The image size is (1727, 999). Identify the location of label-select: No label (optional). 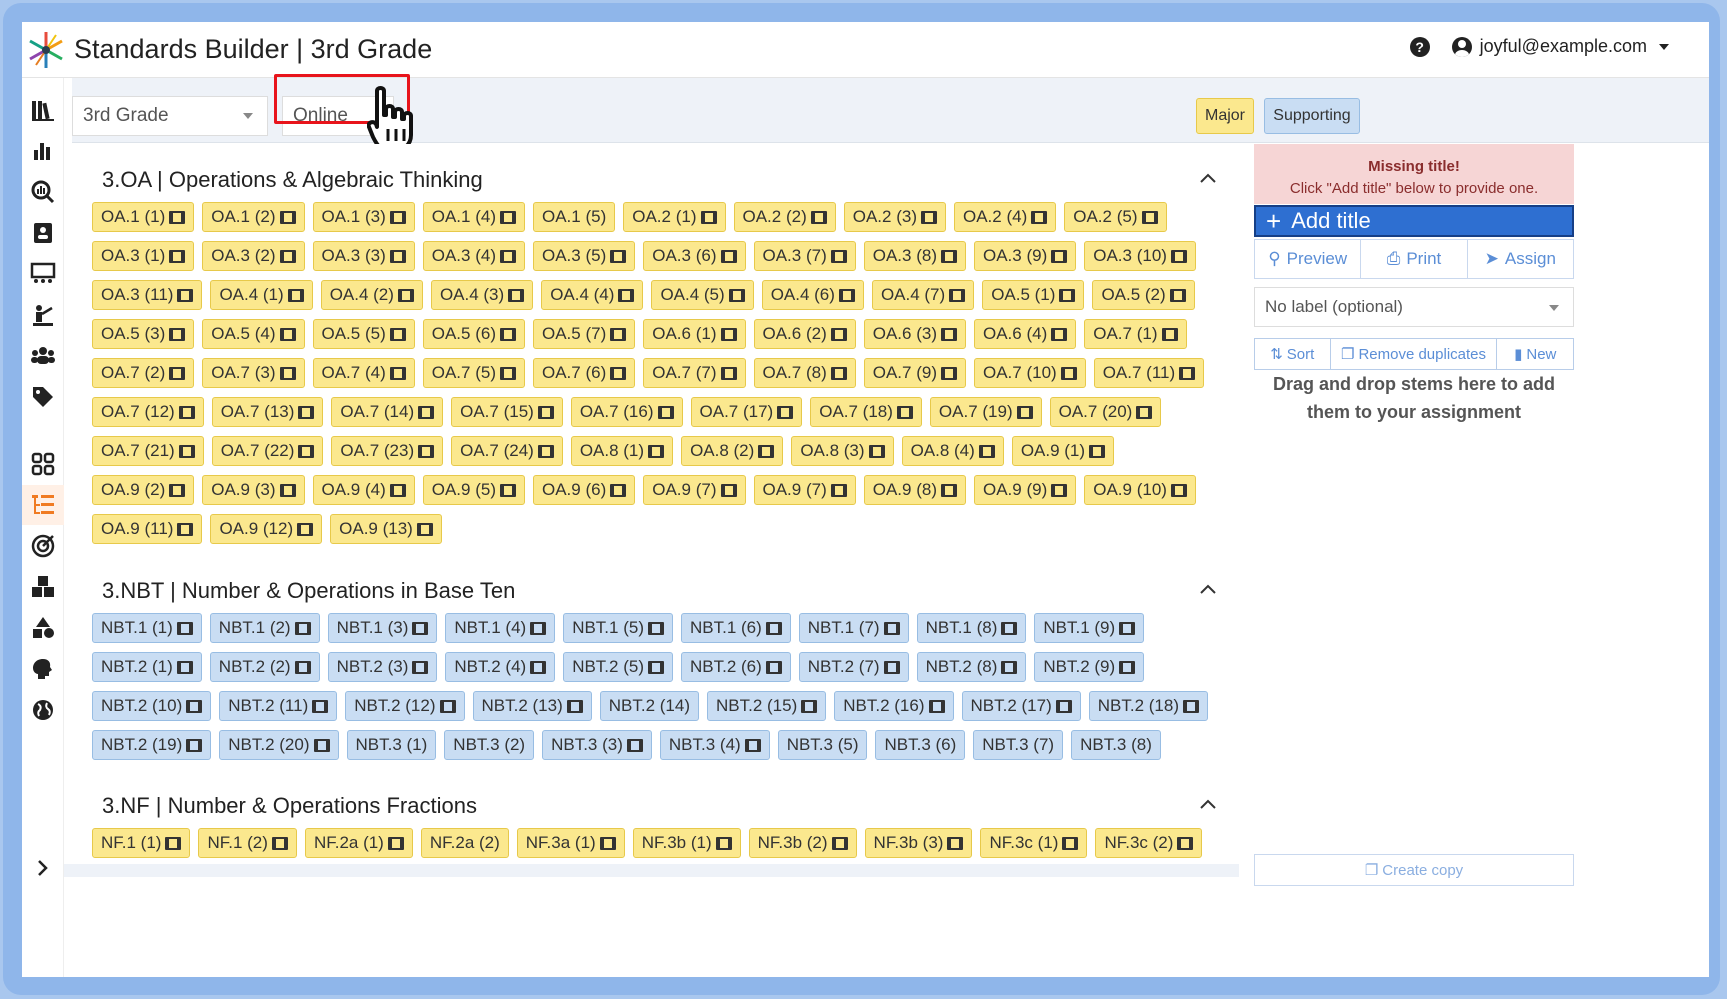
(1414, 307).